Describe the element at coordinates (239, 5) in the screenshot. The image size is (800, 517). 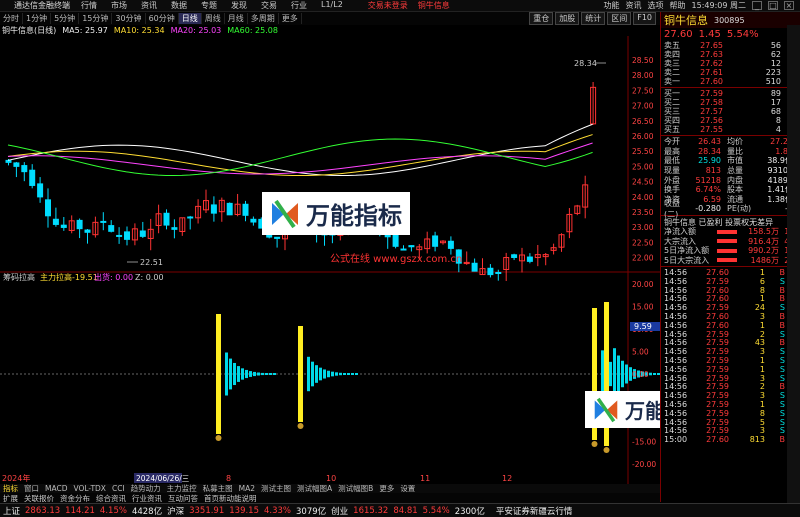
I see `menu-item-discover: 发现` at that location.